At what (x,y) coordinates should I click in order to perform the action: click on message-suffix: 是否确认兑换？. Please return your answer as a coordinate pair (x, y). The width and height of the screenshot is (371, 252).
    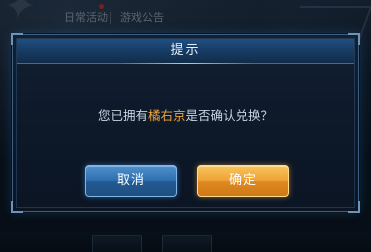
    Looking at the image, I should click on (229, 115).